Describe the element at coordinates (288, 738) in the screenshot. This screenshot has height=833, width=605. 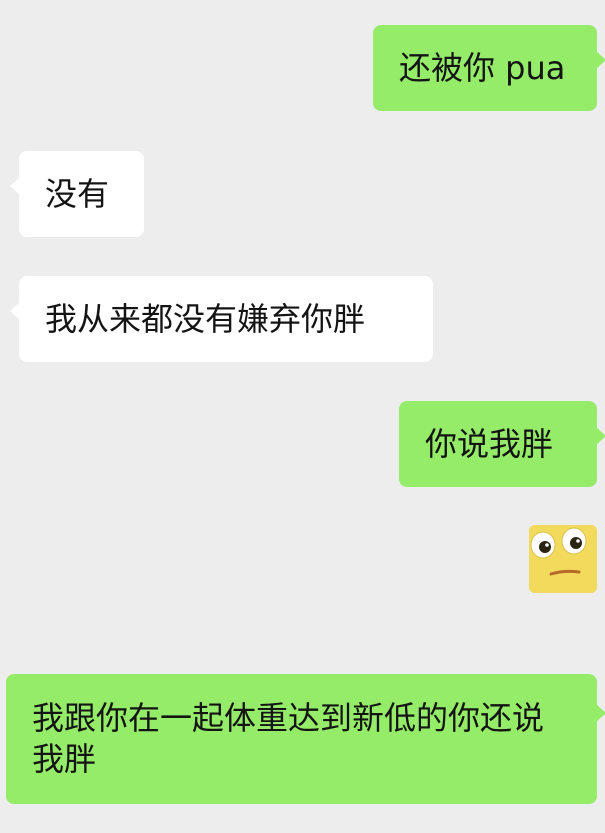
I see `message-text: 我跟你在一起体重达到新低的你还说我胖` at that location.